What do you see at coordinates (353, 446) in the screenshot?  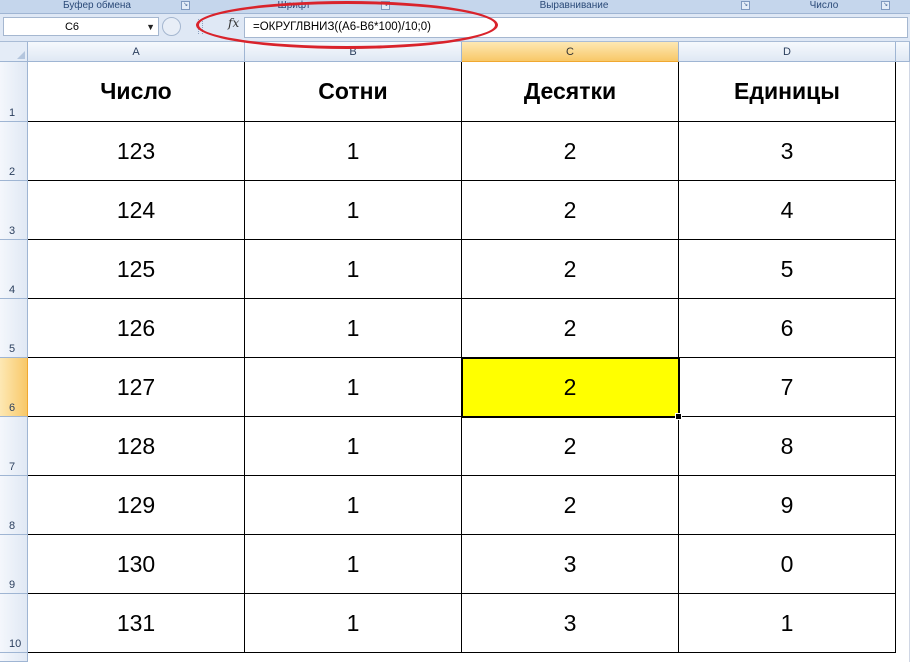 I see `cell-b7: 1` at bounding box center [353, 446].